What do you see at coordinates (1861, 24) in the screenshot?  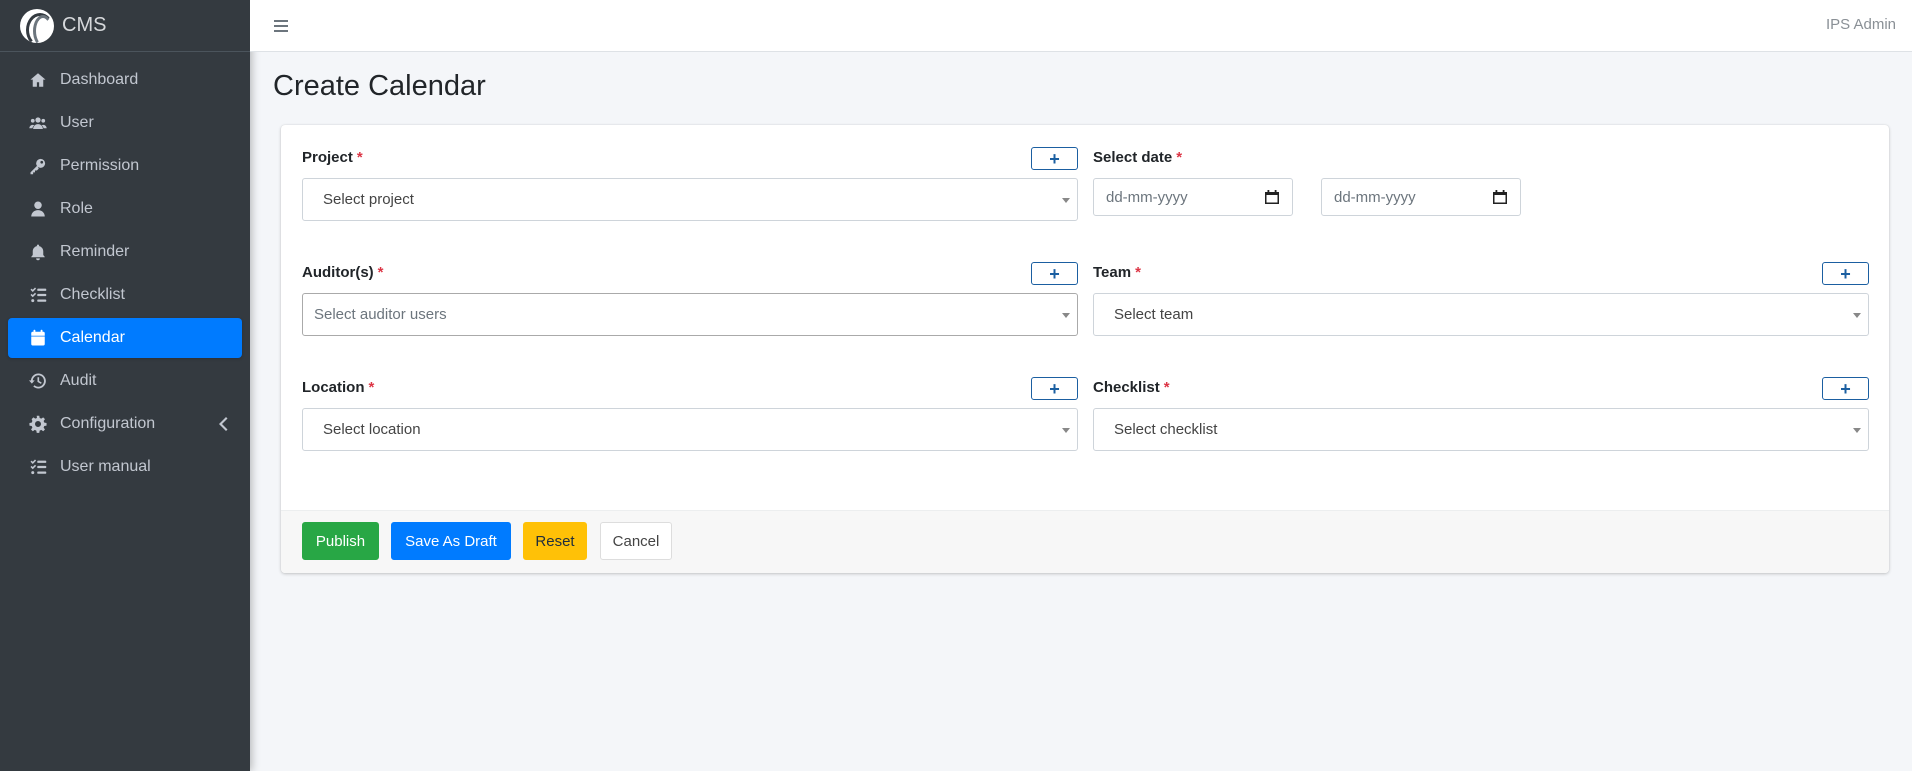 I see `user-menu: IPS Admin` at bounding box center [1861, 24].